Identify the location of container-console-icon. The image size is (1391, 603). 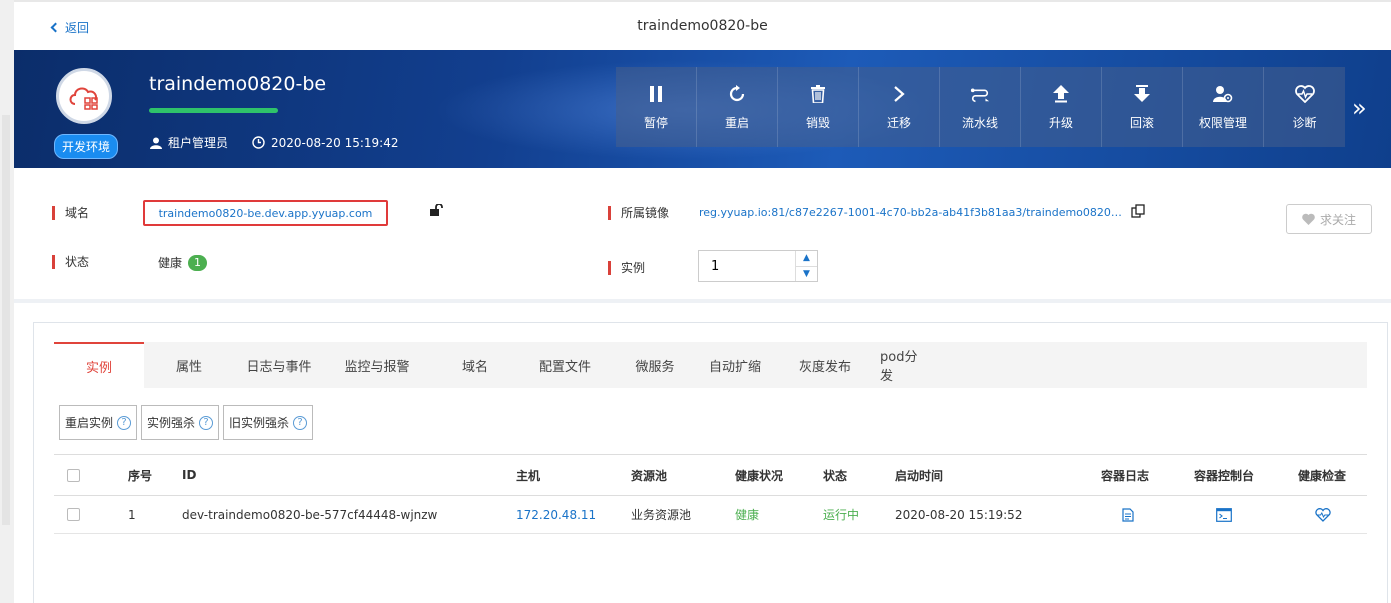
(1224, 514).